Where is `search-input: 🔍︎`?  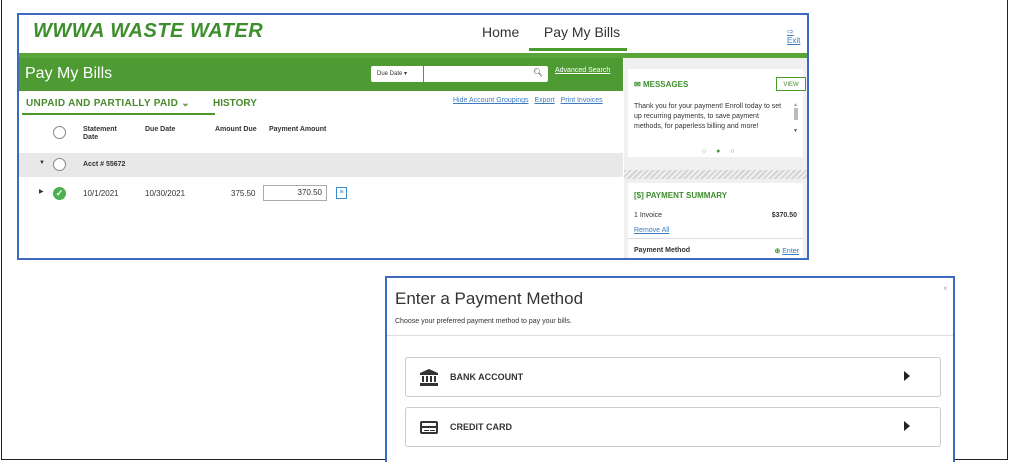 search-input: 🔍︎ is located at coordinates (486, 74).